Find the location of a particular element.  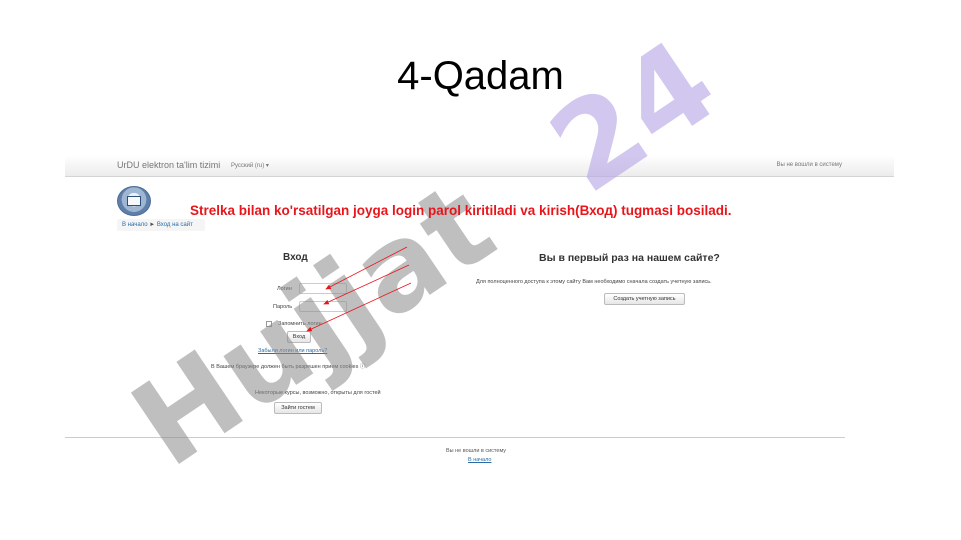

slide-title: 4-Qadam is located at coordinates (480, 76).